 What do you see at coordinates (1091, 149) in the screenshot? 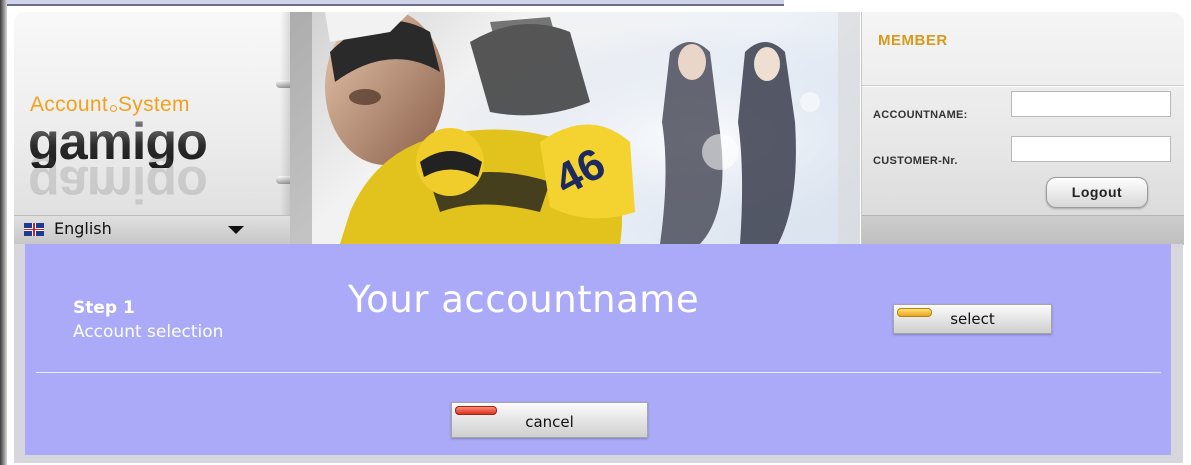
I see `customer-nr-input` at bounding box center [1091, 149].